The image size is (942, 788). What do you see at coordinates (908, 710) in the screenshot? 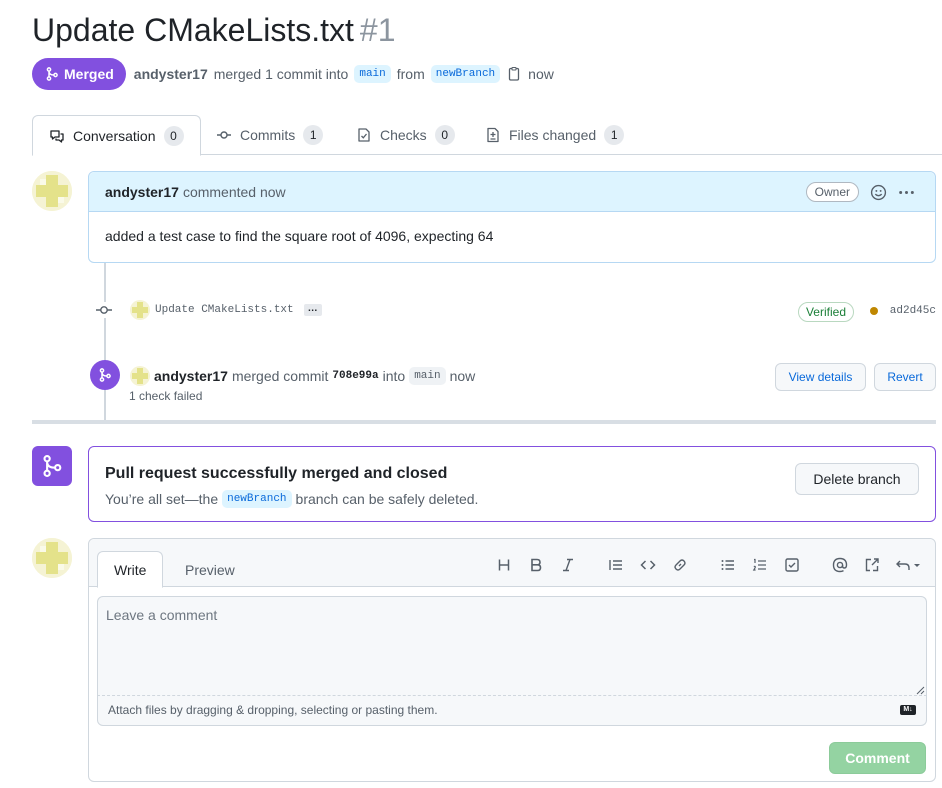
I see `markdown-icon: M↓` at bounding box center [908, 710].